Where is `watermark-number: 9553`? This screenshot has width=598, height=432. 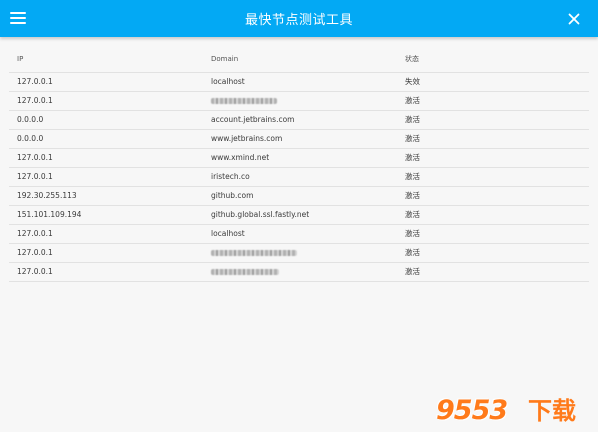
watermark-number: 9553 is located at coordinates (472, 410).